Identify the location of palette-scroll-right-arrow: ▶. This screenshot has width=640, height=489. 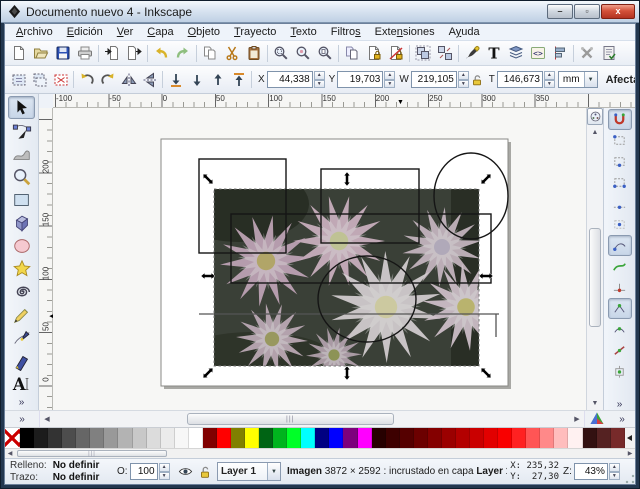
(630, 453).